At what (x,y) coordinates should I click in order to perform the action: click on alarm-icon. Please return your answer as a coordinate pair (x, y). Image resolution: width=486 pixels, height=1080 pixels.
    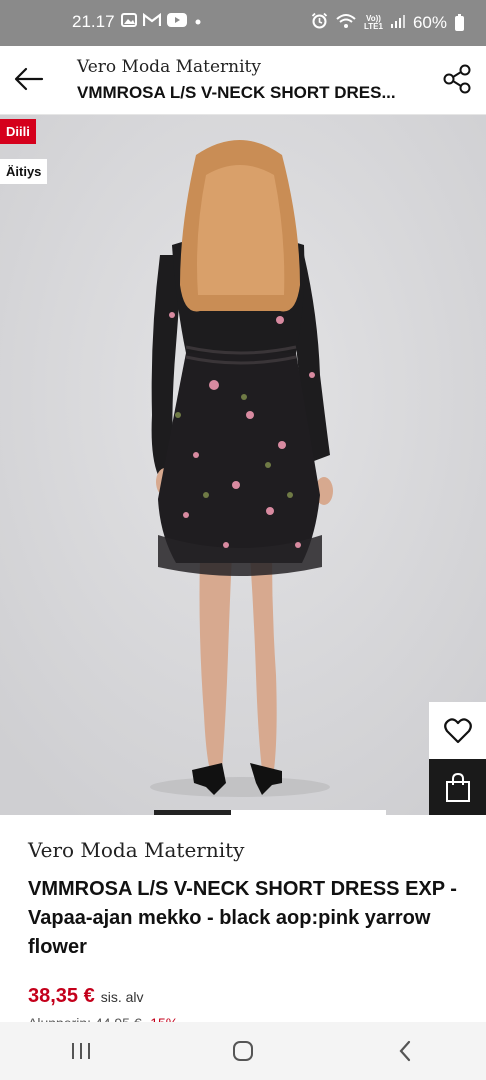
    Looking at the image, I should click on (319, 23).